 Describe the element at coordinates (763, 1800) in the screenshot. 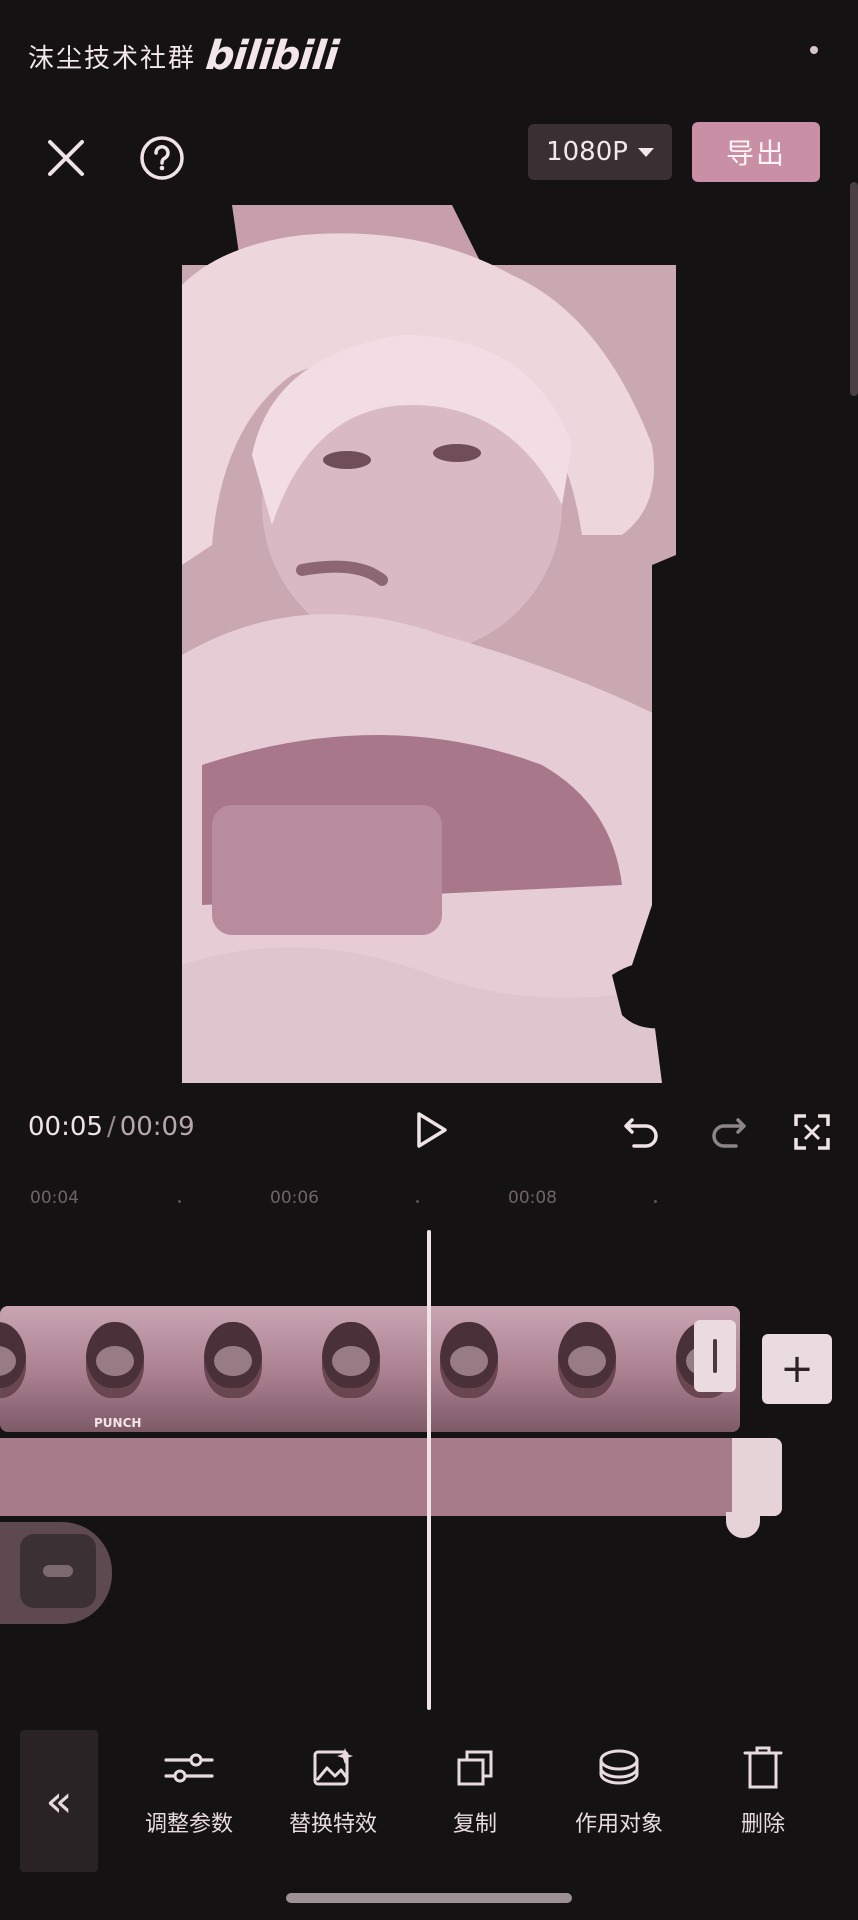

I see `delete-button: 删除` at that location.